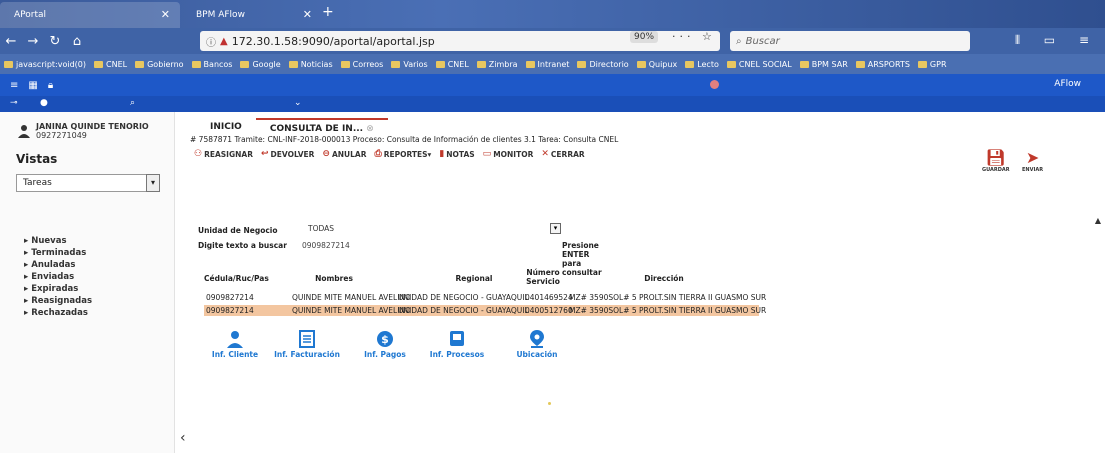  I want to click on bookmark-item: Bancos, so click(211, 64).